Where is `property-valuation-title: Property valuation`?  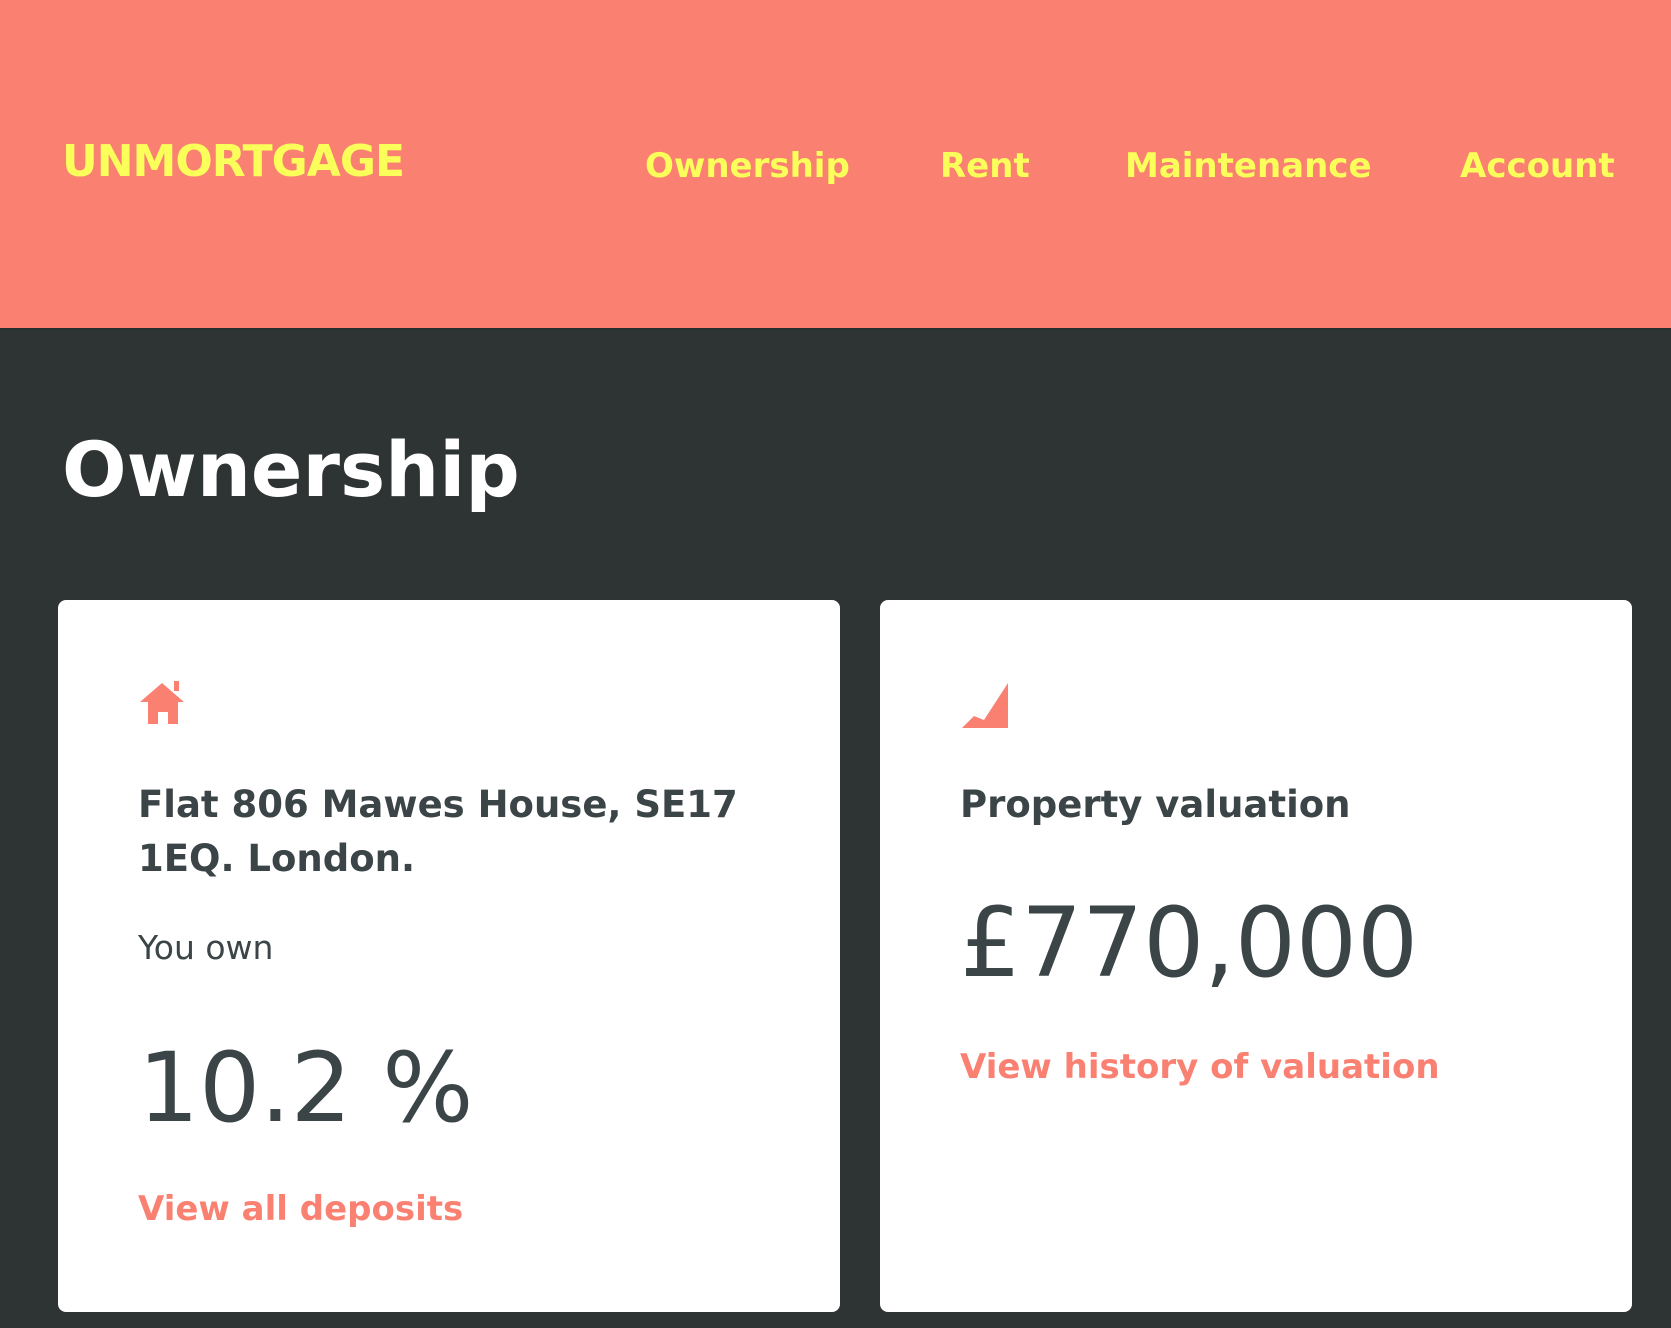
property-valuation-title: Property valuation is located at coordinates (1155, 804).